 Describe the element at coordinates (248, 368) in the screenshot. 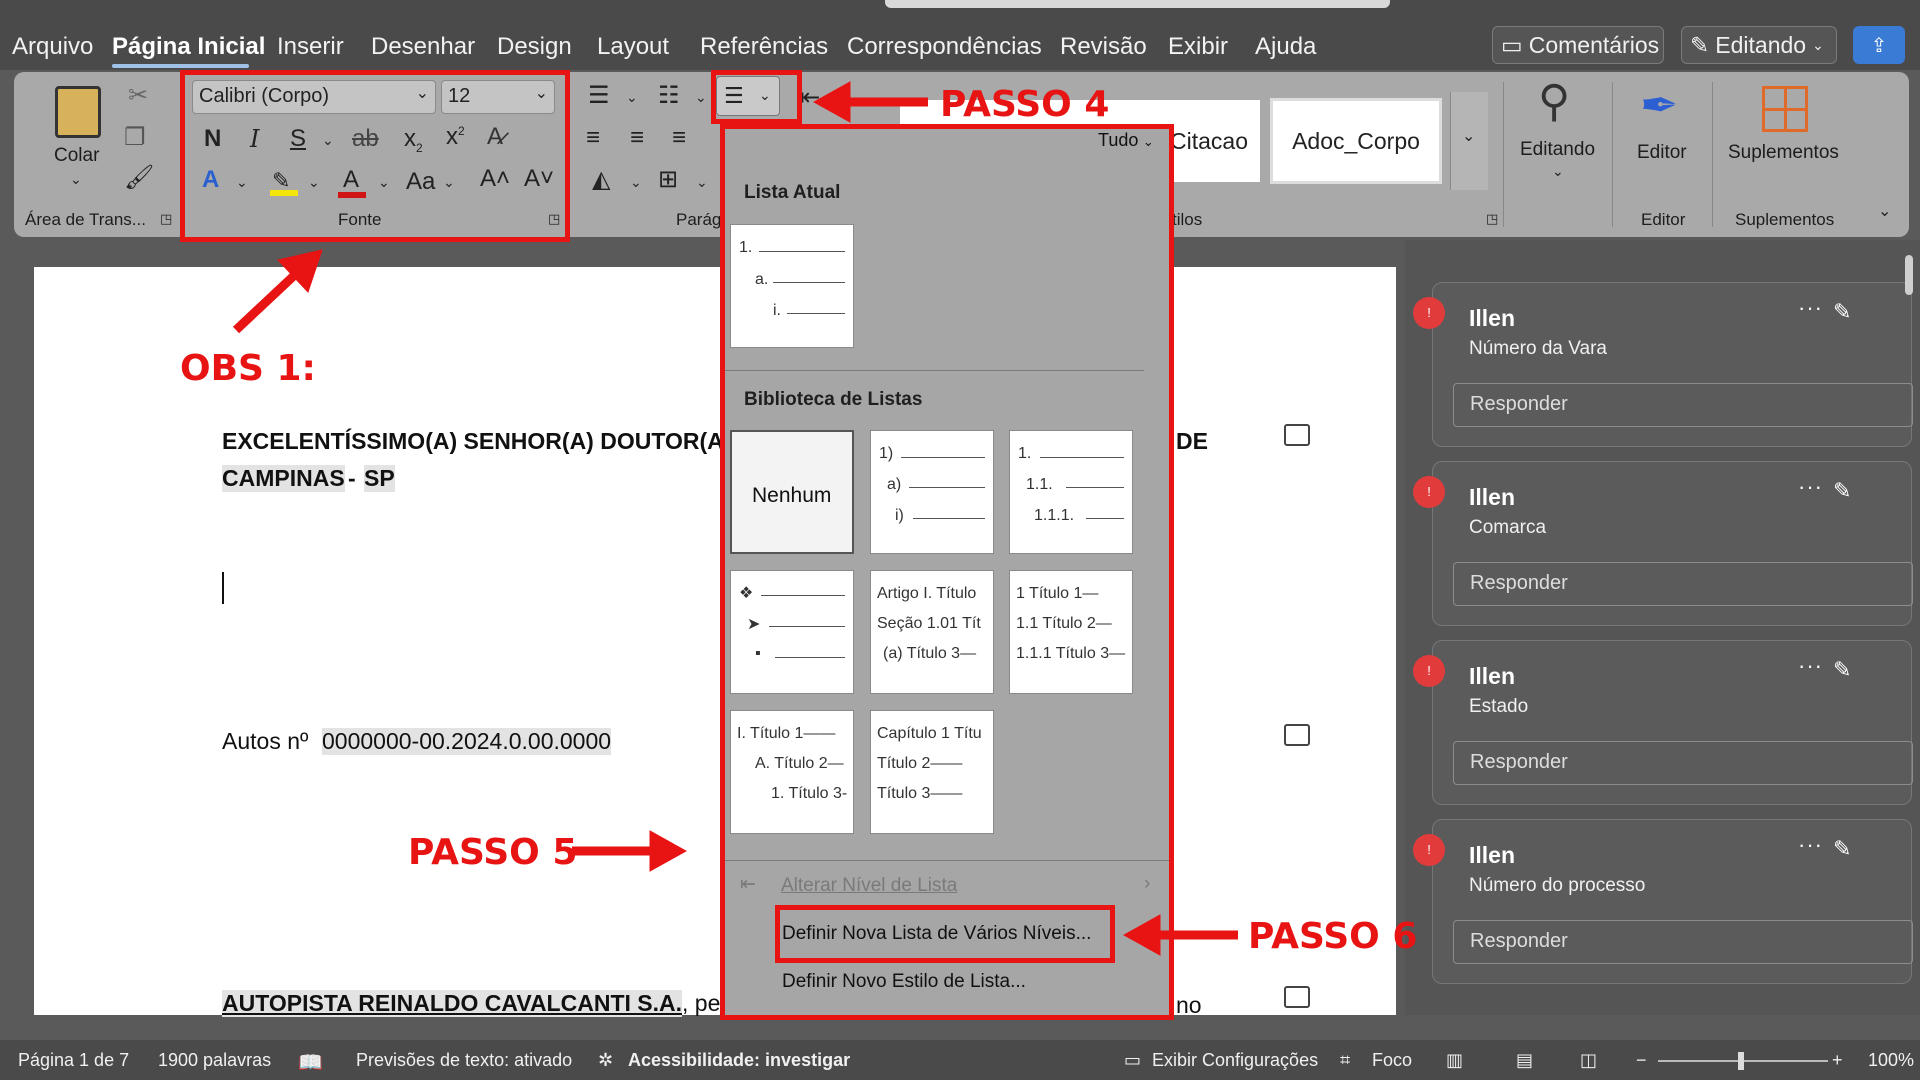

I see `annotation-obs1: OBS 1:` at that location.